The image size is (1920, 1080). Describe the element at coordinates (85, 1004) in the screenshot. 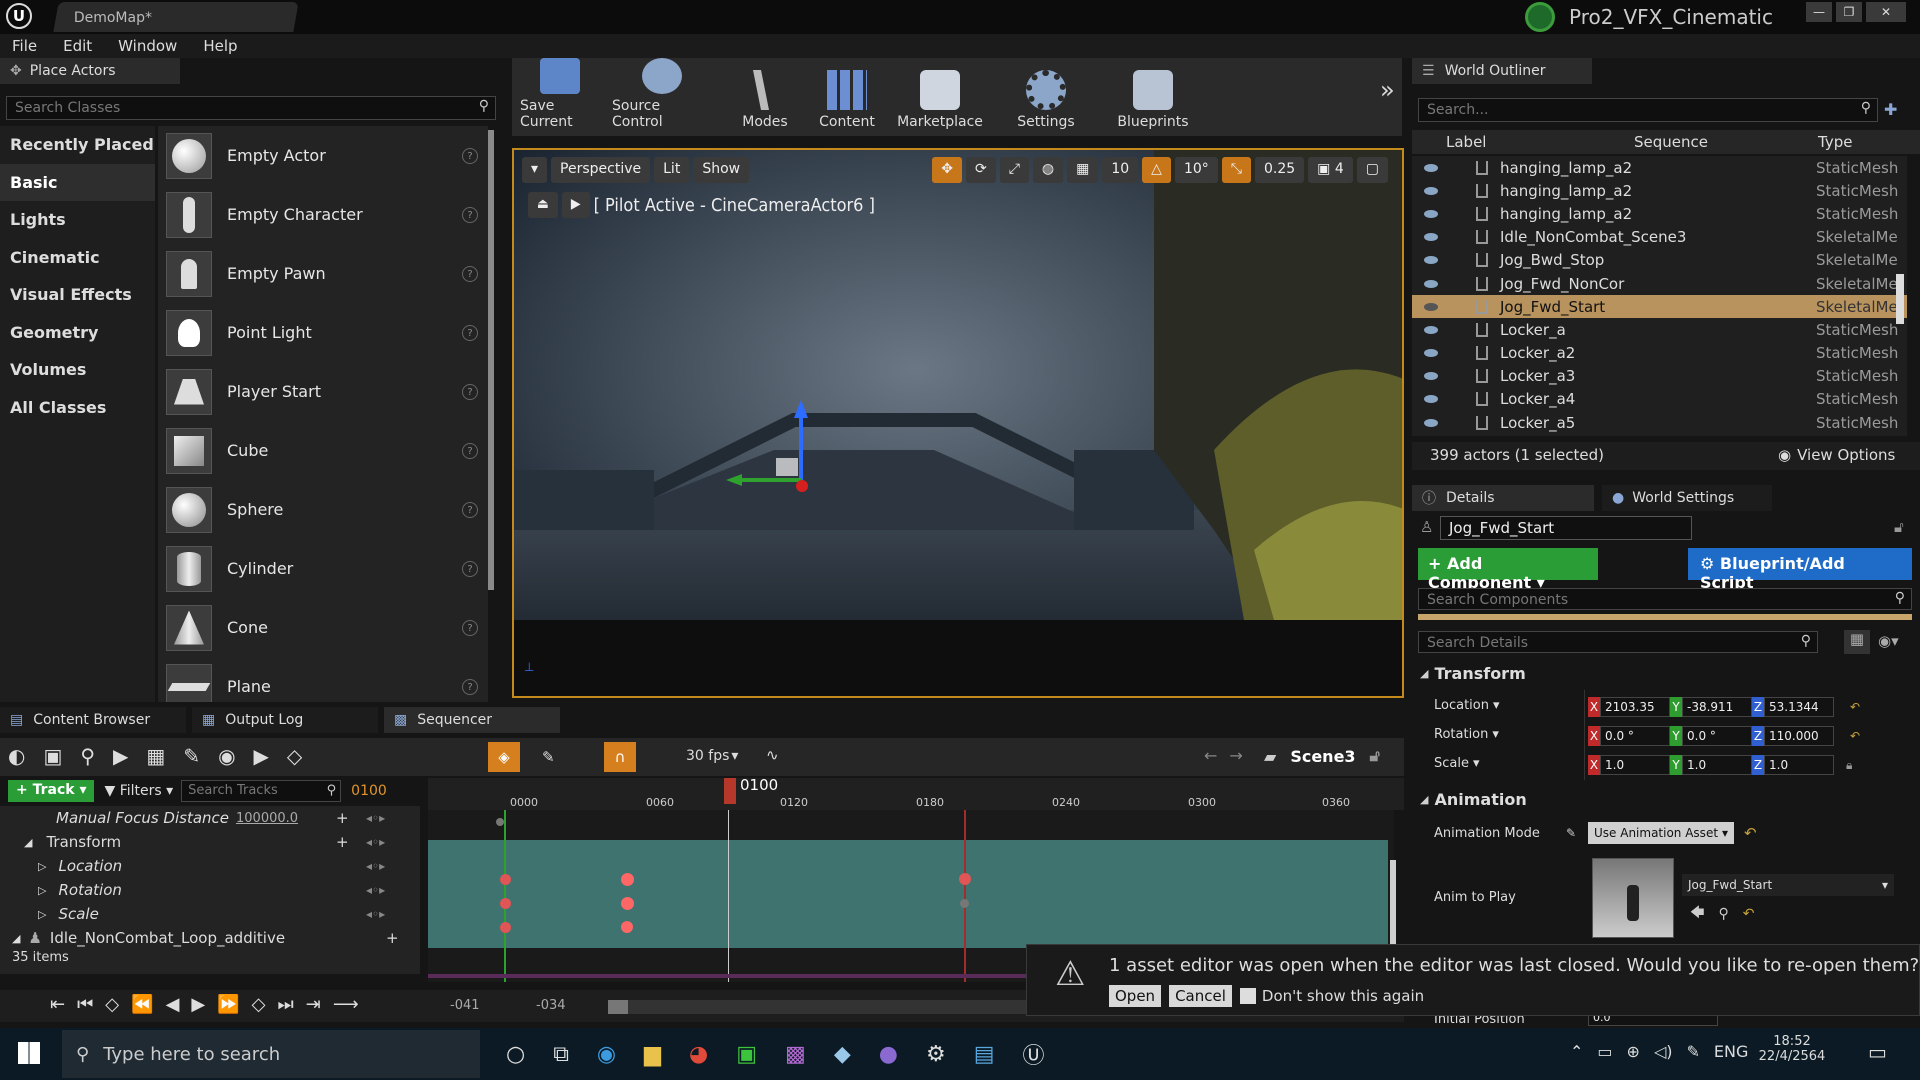

I see `prev-key-icon: ⏮` at that location.